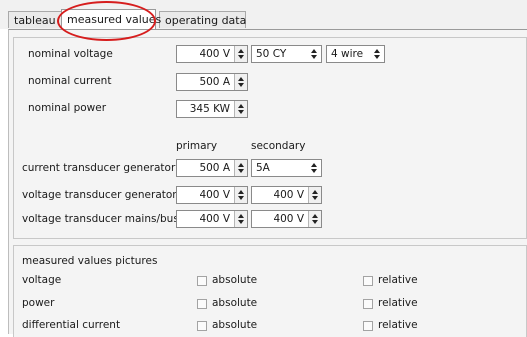 This screenshot has height=337, width=527. I want to click on voltage-transducer-generator-secondary-spinner: 400 V, so click(286, 195).